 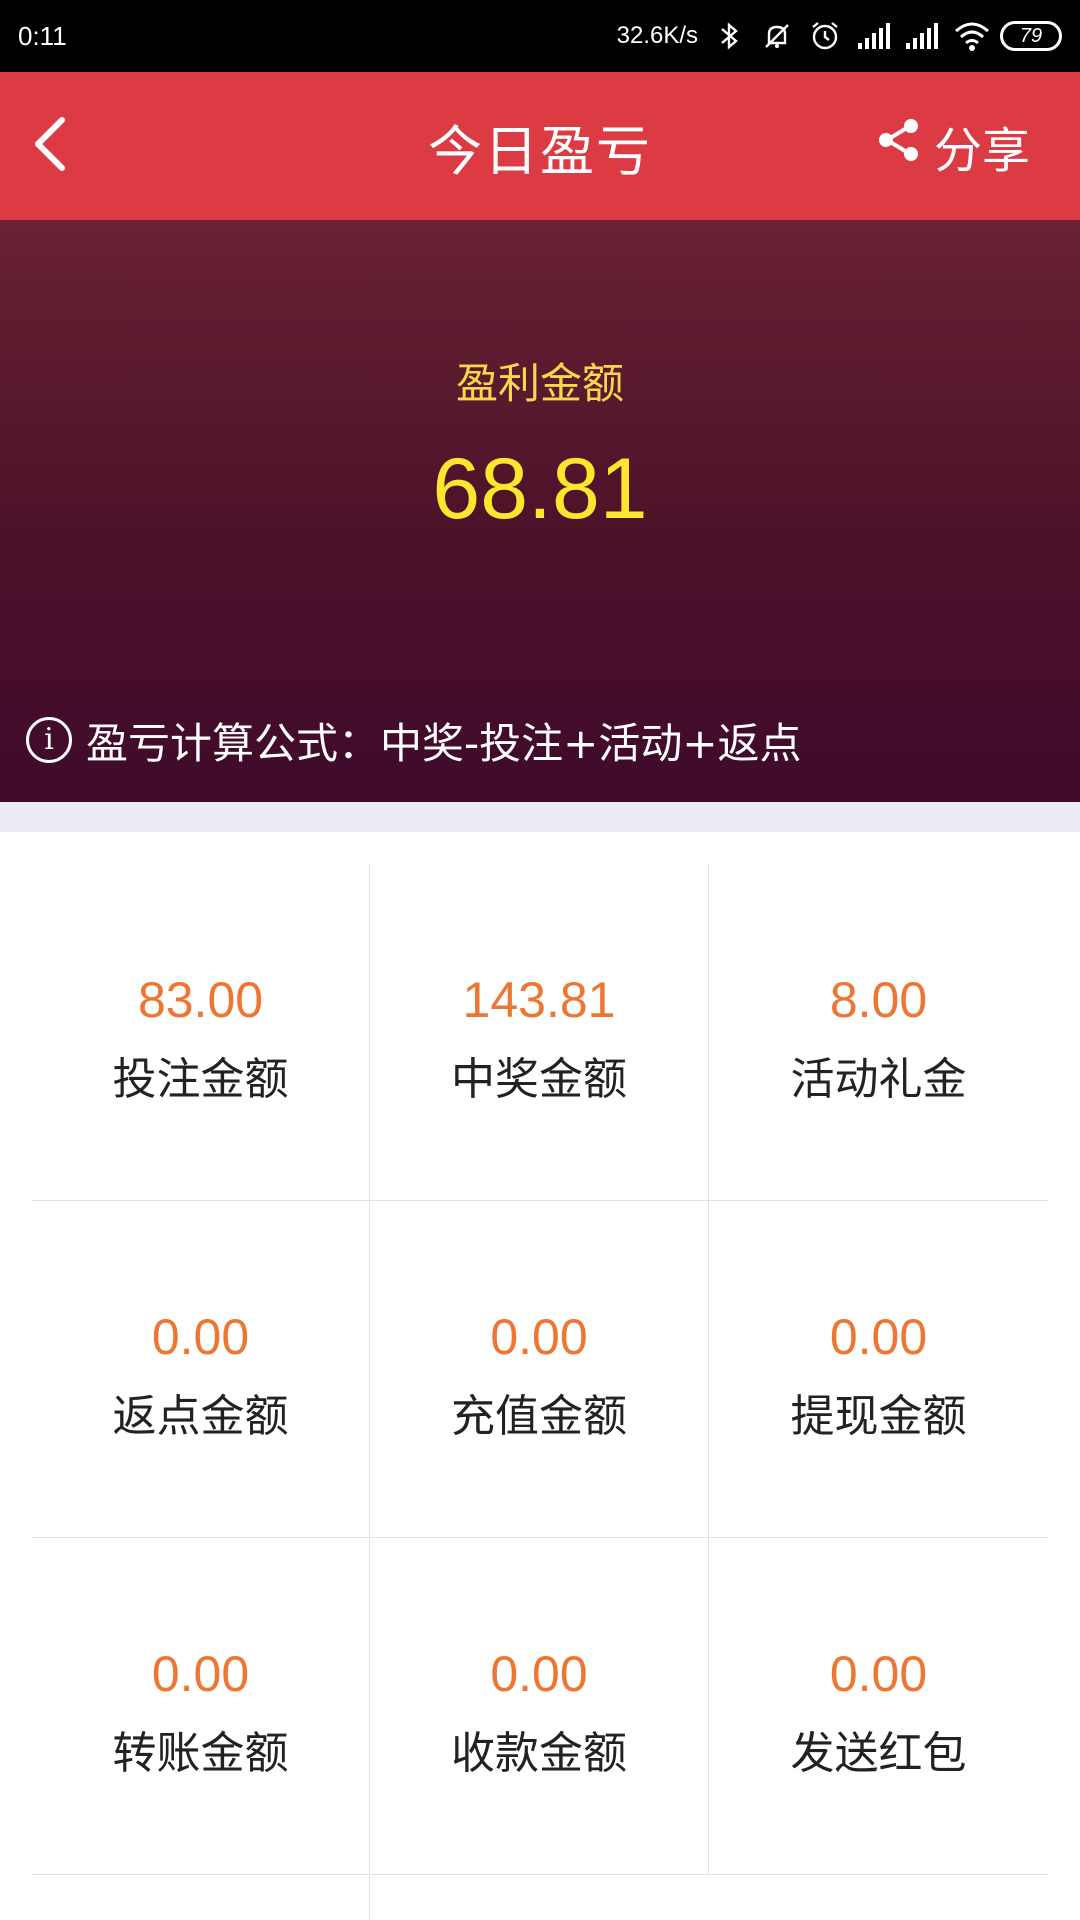 I want to click on stat-value: 143.81, so click(x=539, y=1000).